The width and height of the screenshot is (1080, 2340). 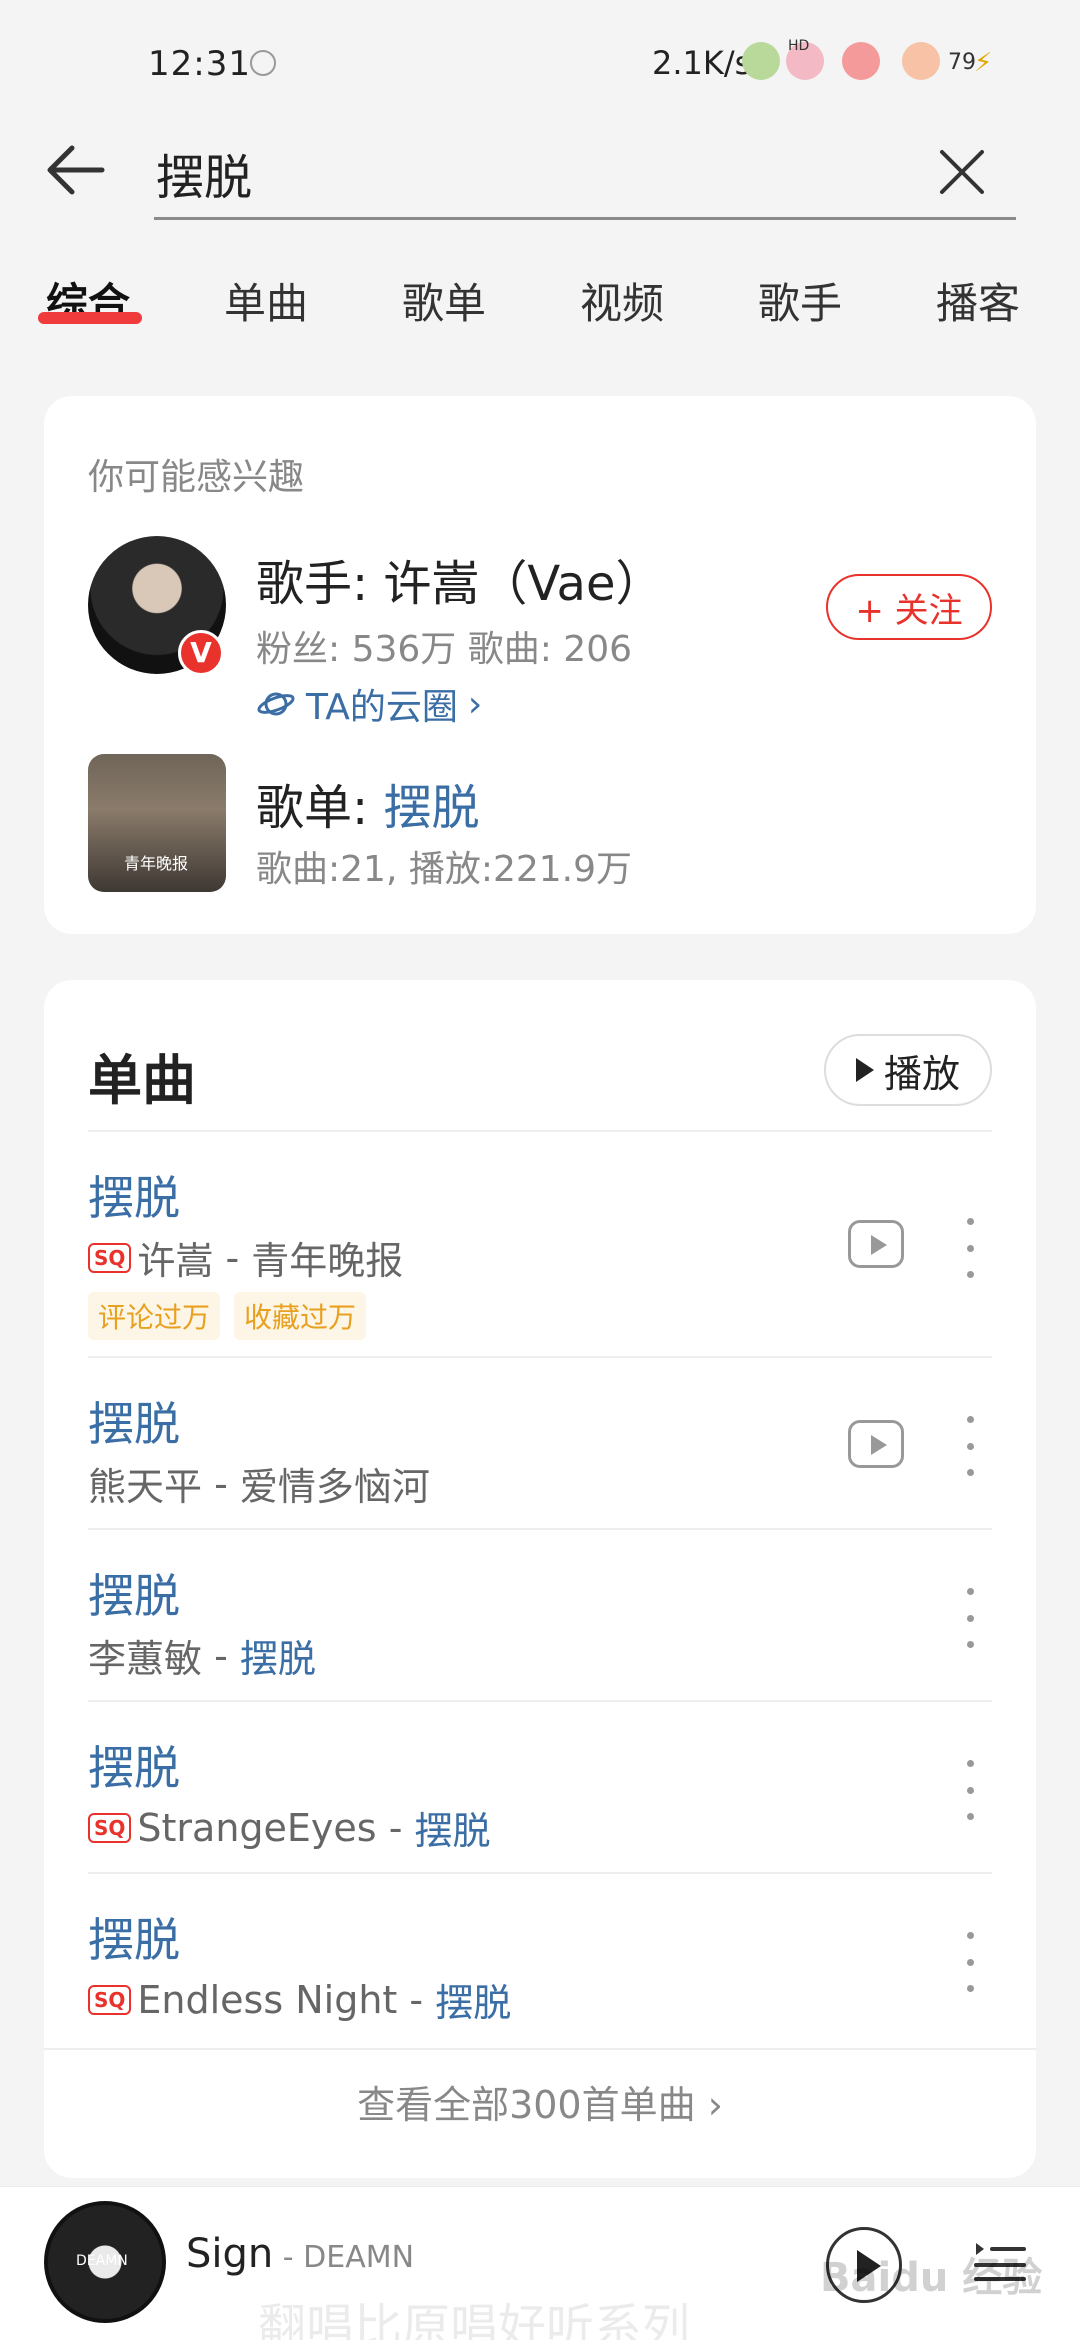 What do you see at coordinates (921, 61) in the screenshot?
I see `battery-icon` at bounding box center [921, 61].